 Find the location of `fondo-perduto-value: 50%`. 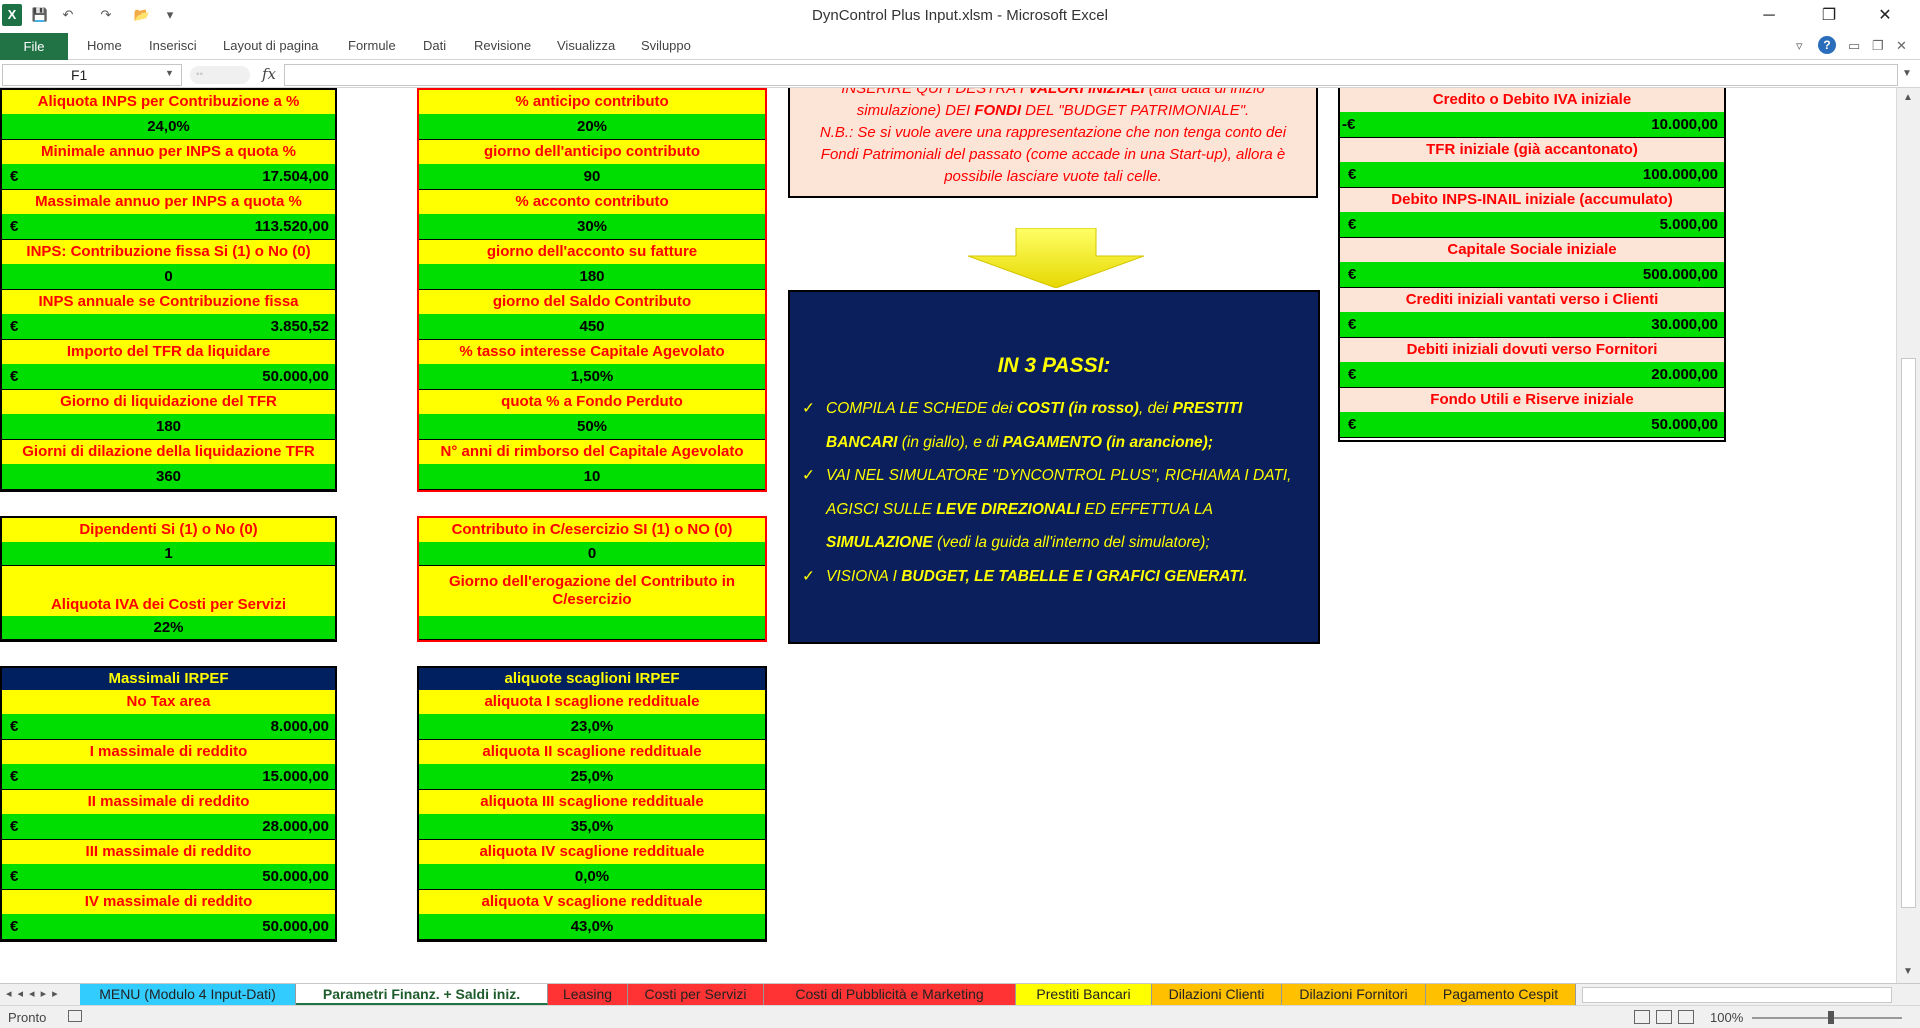

fondo-perduto-value: 50% is located at coordinates (592, 427).